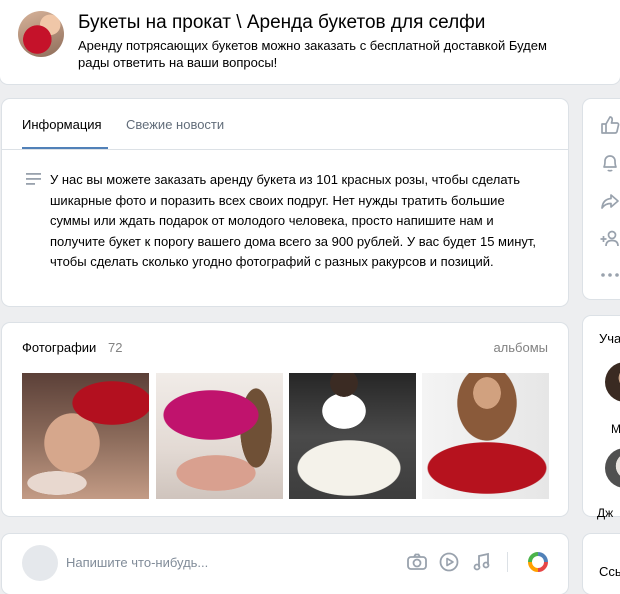 Image resolution: width=620 pixels, height=594 pixels. I want to click on albums-link: альбомы, so click(520, 347).